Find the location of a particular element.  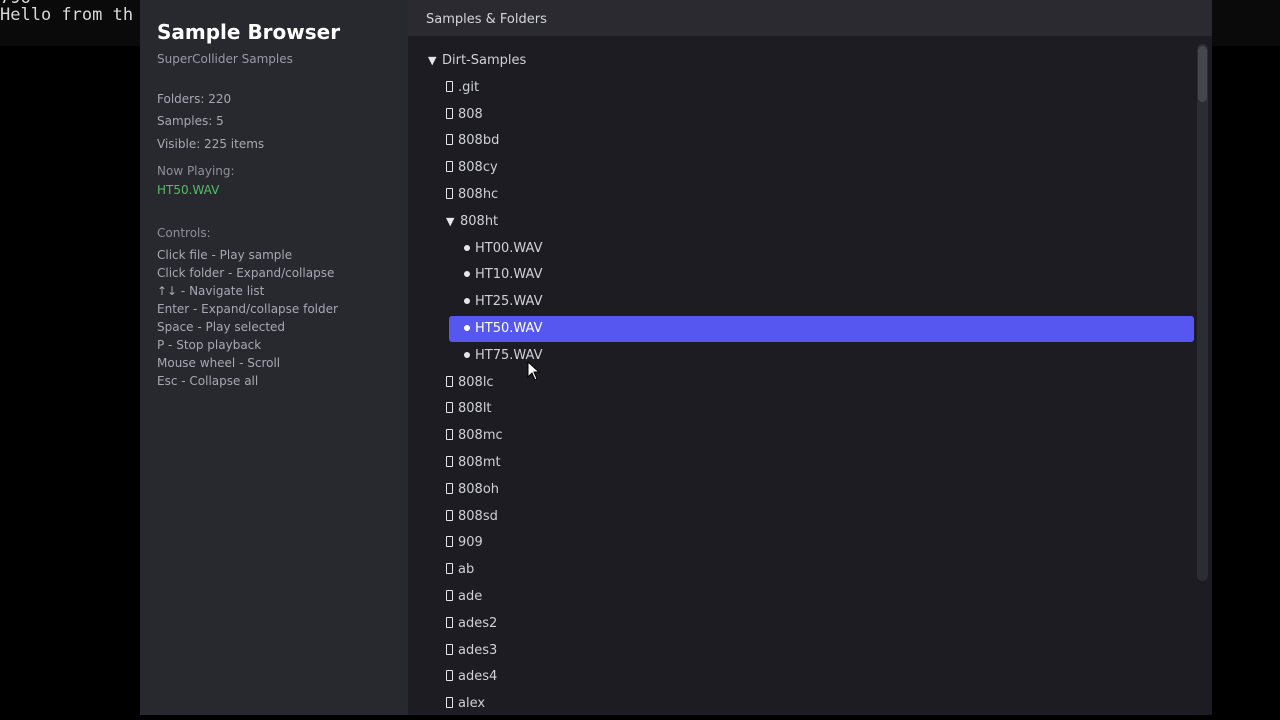

samples-count: Samples: 5 is located at coordinates (190, 121).